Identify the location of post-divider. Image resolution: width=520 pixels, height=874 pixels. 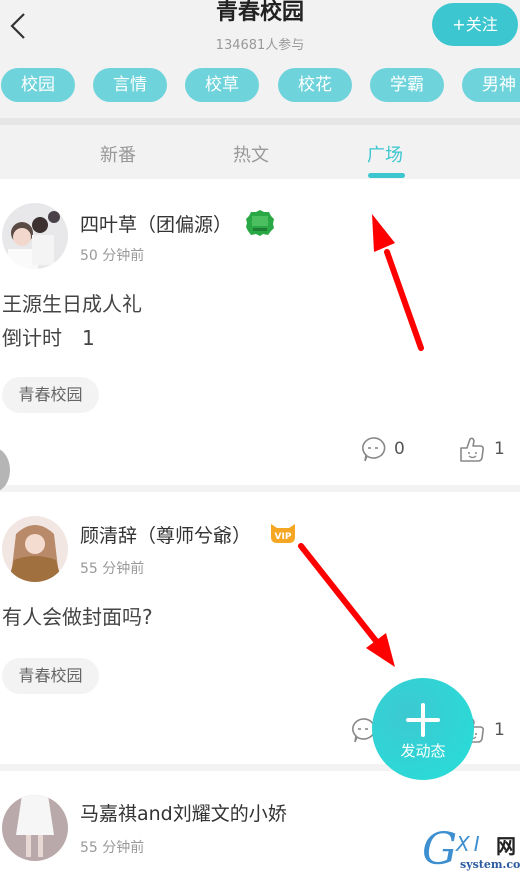
(260, 488).